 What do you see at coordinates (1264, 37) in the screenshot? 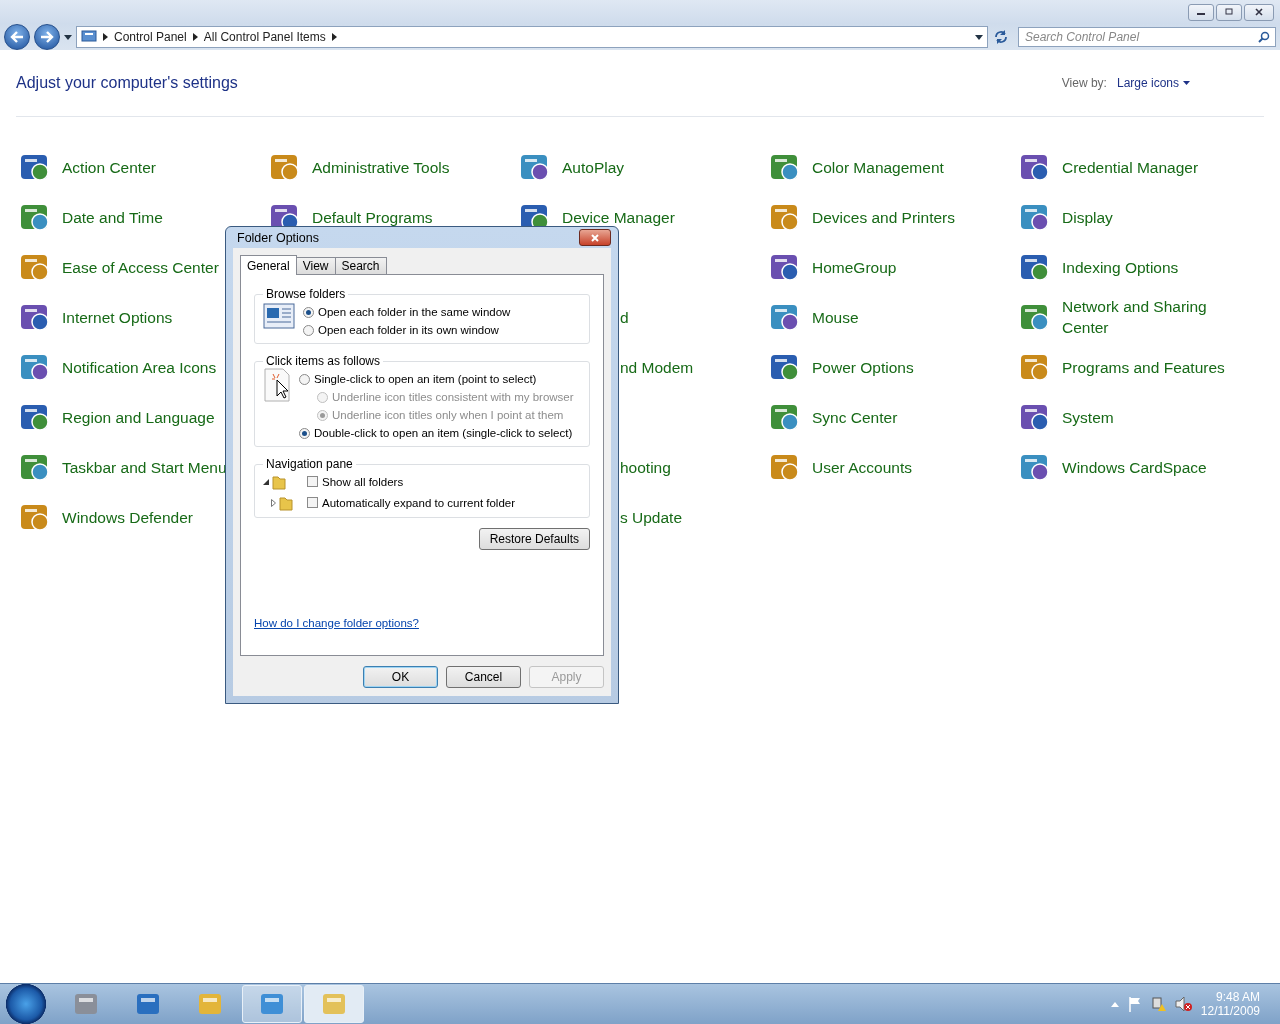
I see `search-icon` at bounding box center [1264, 37].